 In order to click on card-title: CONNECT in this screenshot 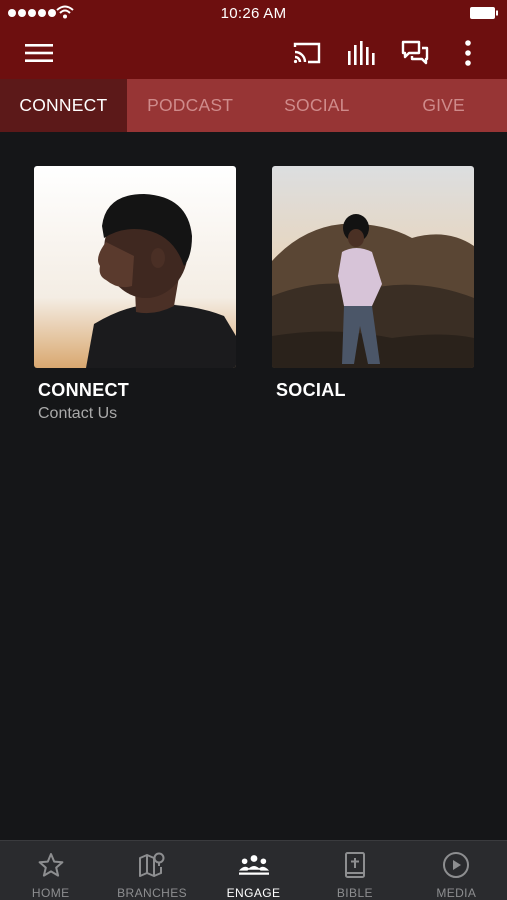, I will do `click(84, 390)`.